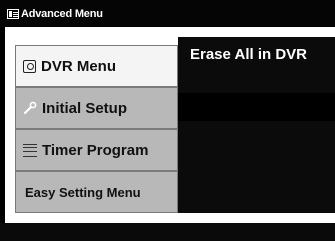 The image size is (335, 241). I want to click on title-bar: Advanced Menu, so click(167, 13).